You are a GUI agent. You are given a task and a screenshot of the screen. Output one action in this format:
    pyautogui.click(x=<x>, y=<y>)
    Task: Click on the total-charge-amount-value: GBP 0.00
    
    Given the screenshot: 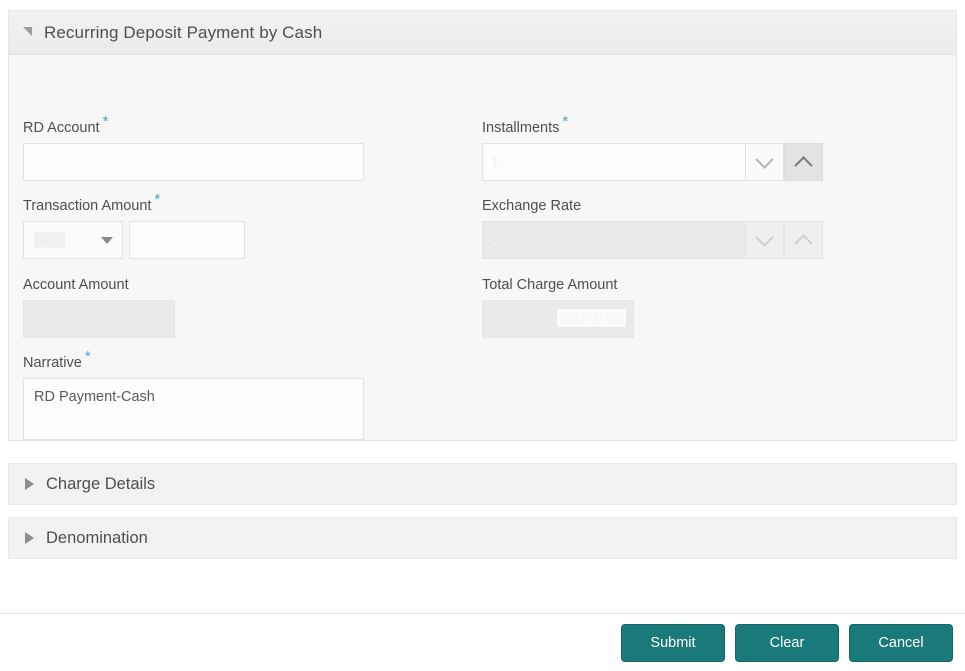 What is the action you would take?
    pyautogui.click(x=591, y=318)
    